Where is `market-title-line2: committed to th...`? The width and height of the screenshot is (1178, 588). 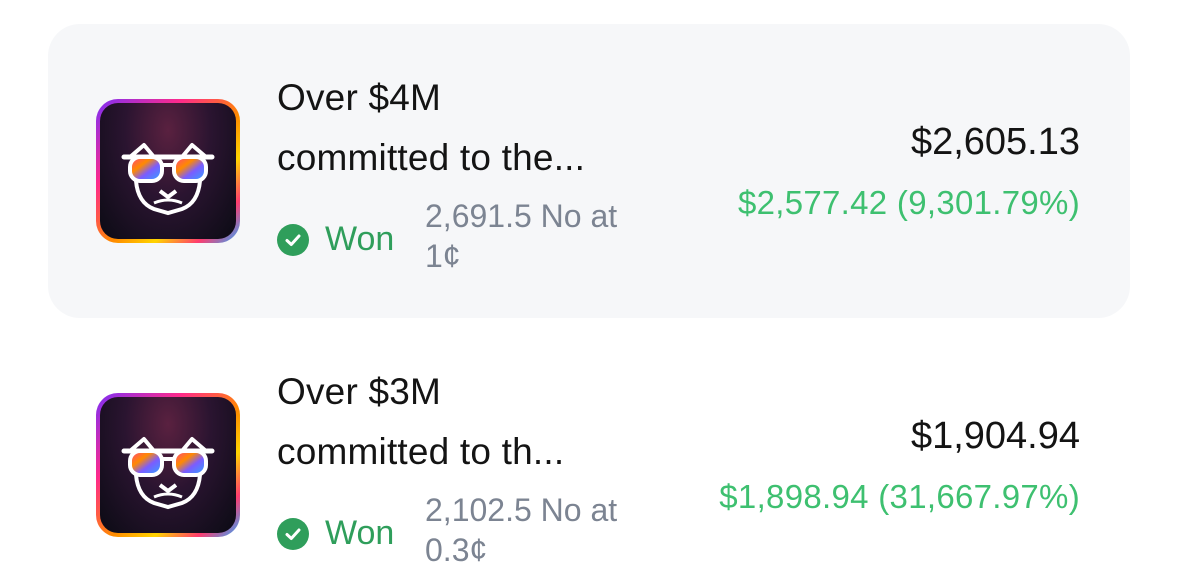
market-title-line2: committed to th... is located at coordinates (421, 451).